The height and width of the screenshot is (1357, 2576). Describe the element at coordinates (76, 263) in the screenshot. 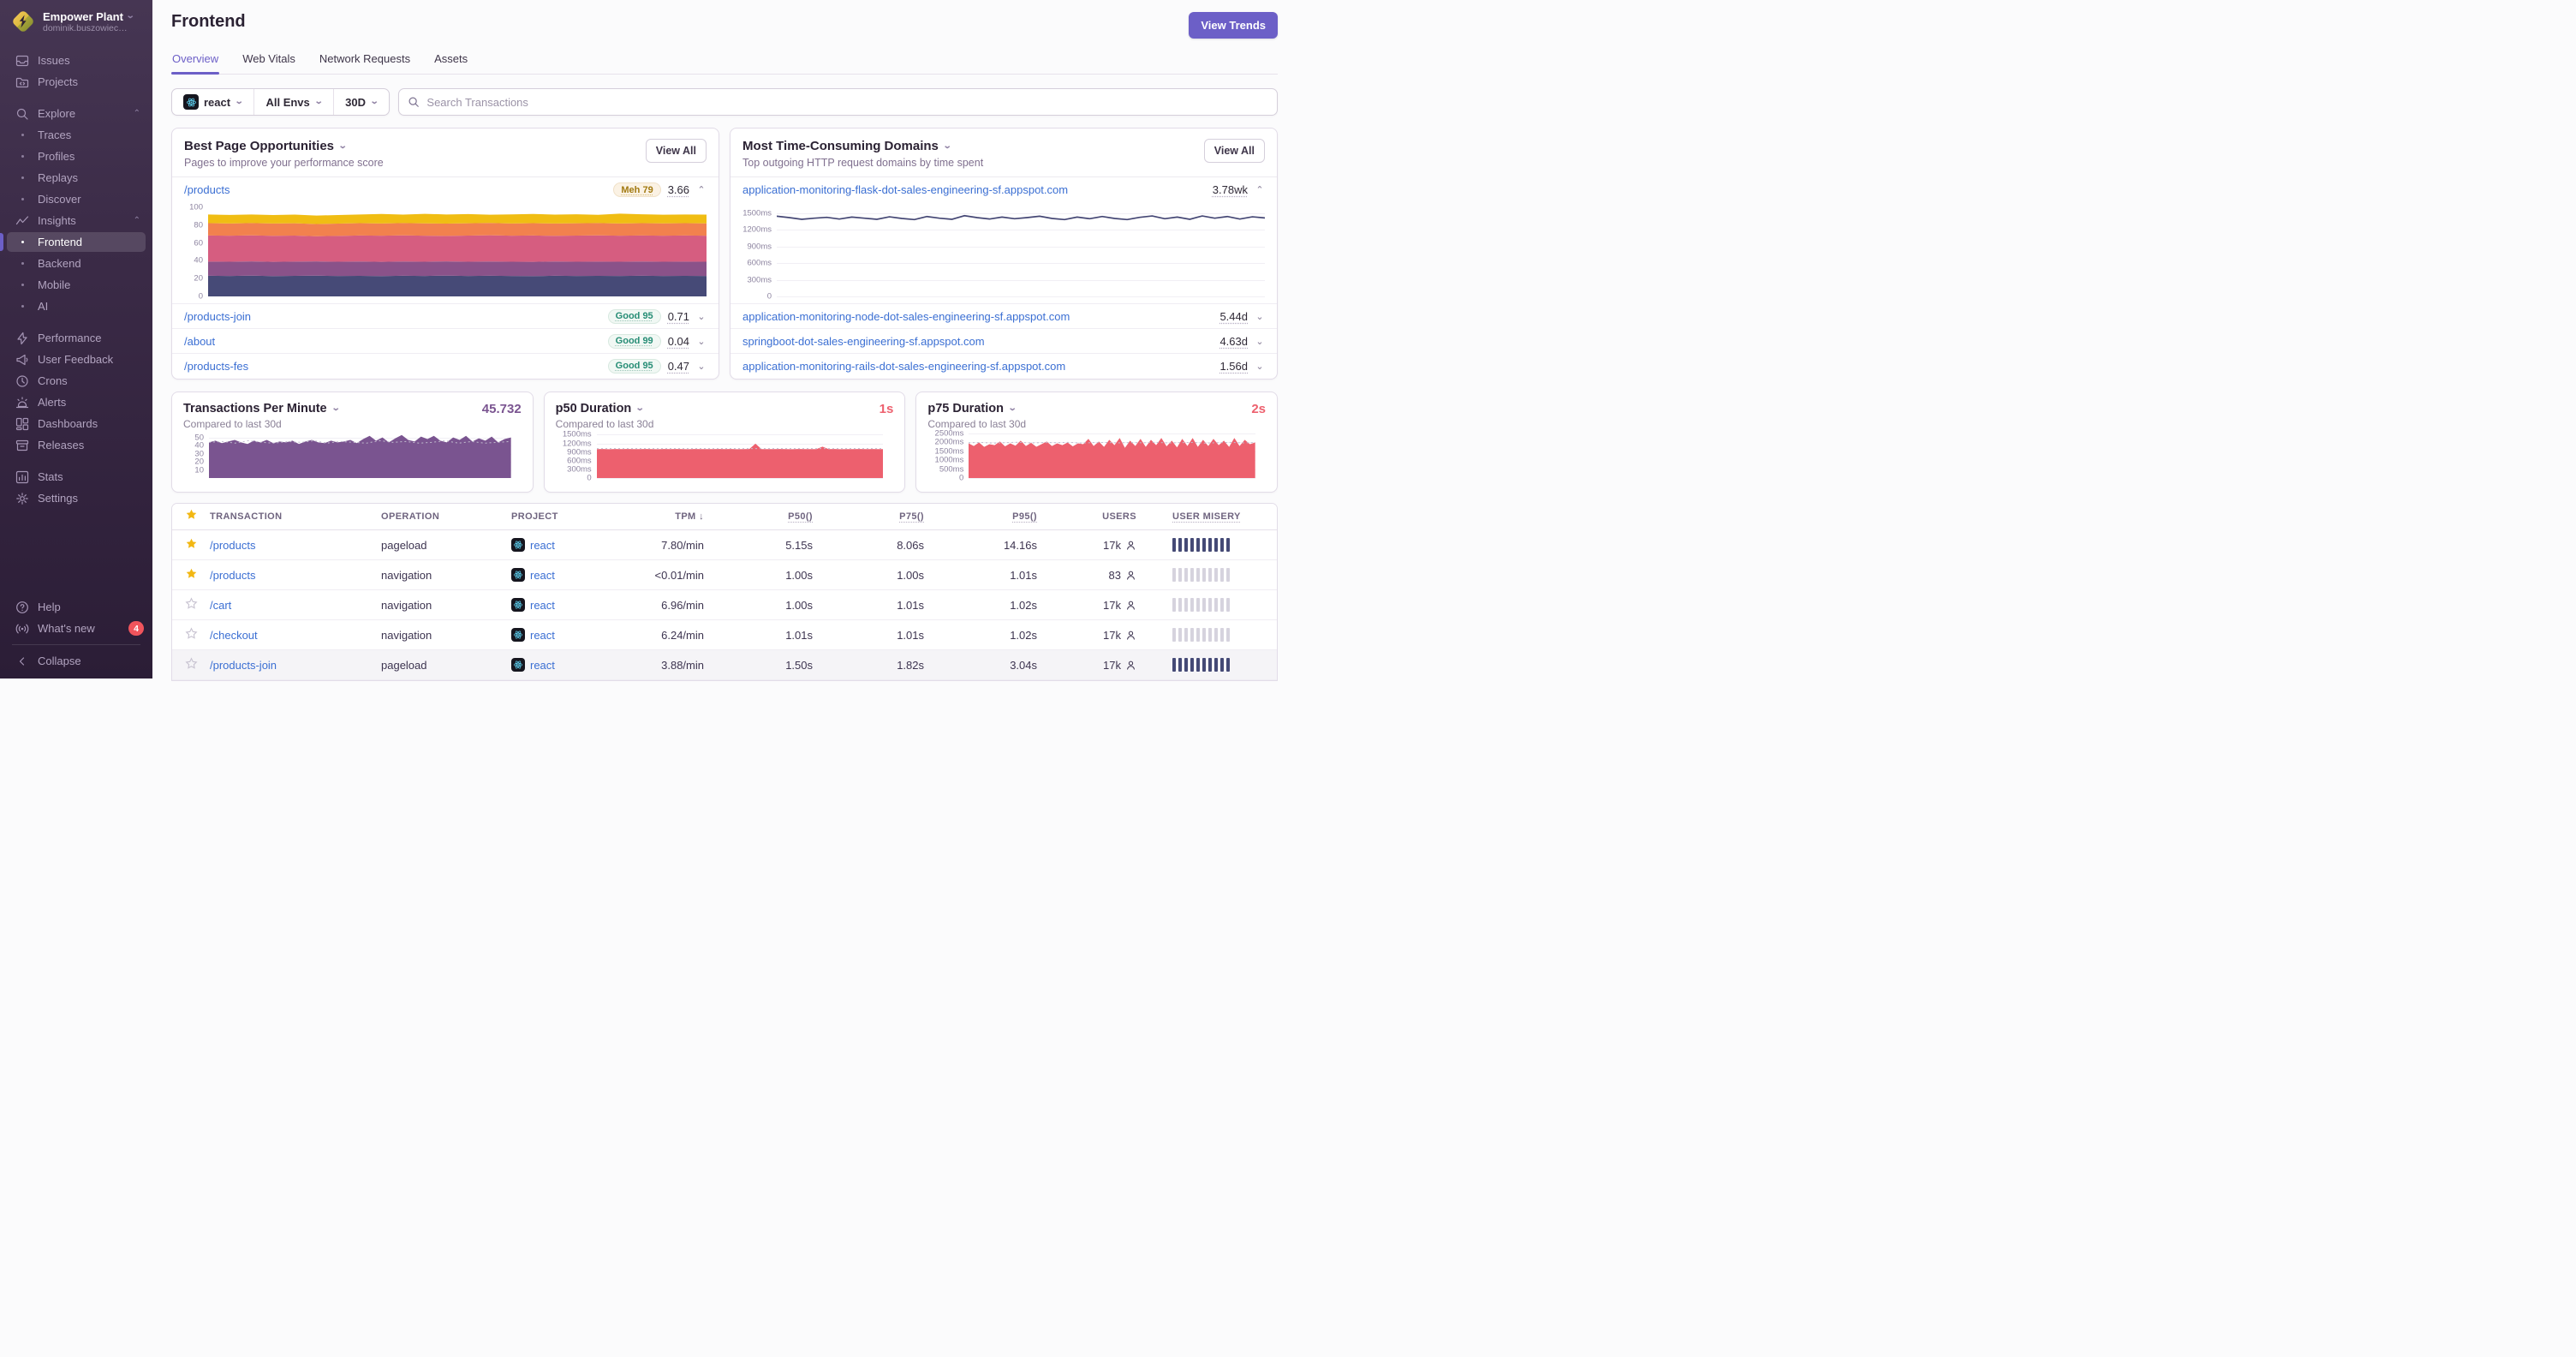

I see `sidebar-item-backend: Backend` at that location.